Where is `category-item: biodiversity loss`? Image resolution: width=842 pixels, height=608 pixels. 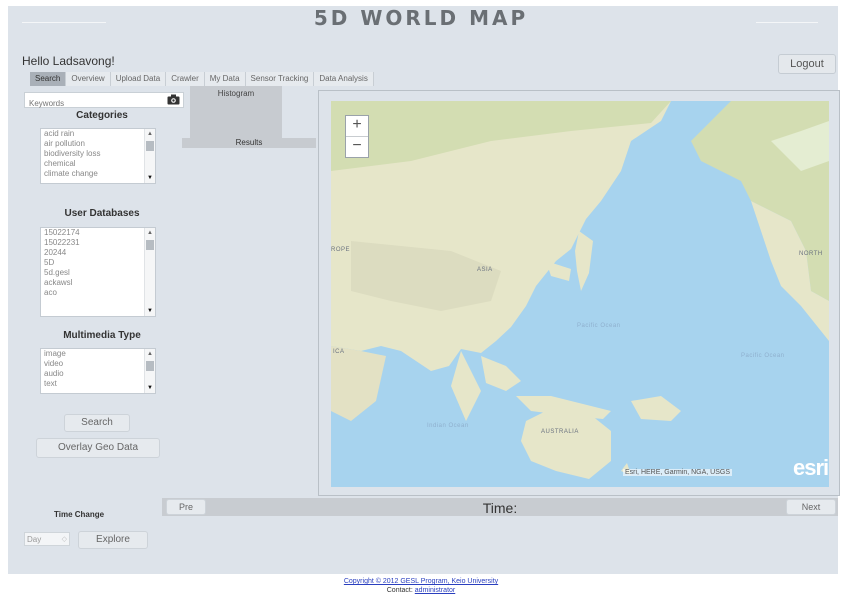
category-item: biodiversity loss is located at coordinates (98, 154).